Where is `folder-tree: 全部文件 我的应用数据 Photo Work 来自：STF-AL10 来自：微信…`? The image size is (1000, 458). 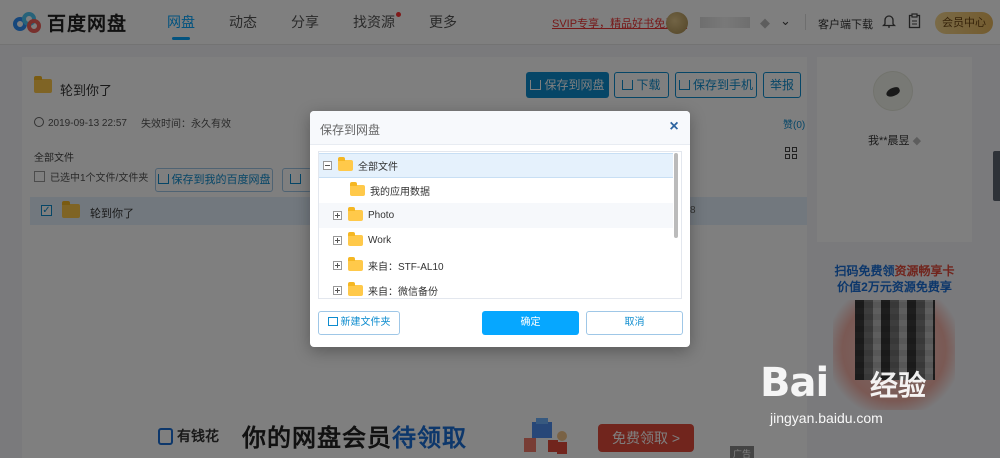 folder-tree: 全部文件 我的应用数据 Photo Work 来自：STF-AL10 来自：微信… is located at coordinates (500, 225).